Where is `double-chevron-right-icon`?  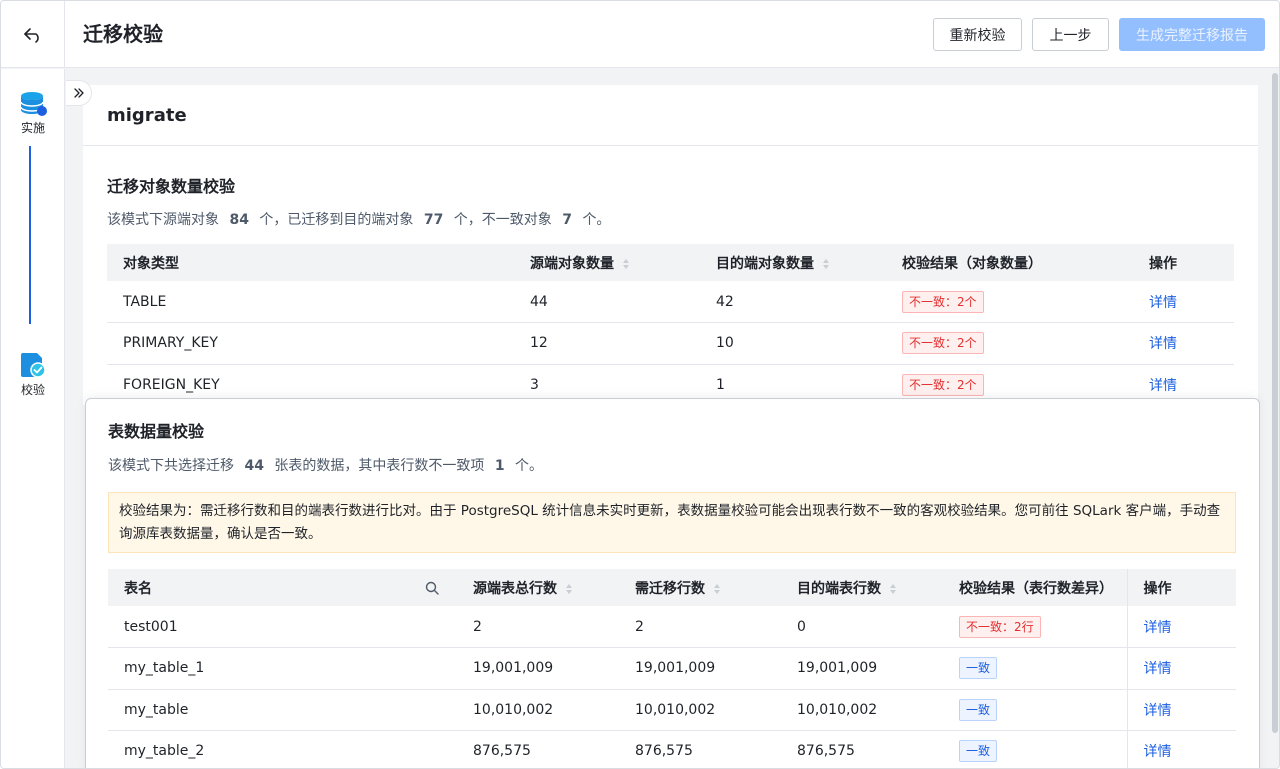 double-chevron-right-icon is located at coordinates (78, 93).